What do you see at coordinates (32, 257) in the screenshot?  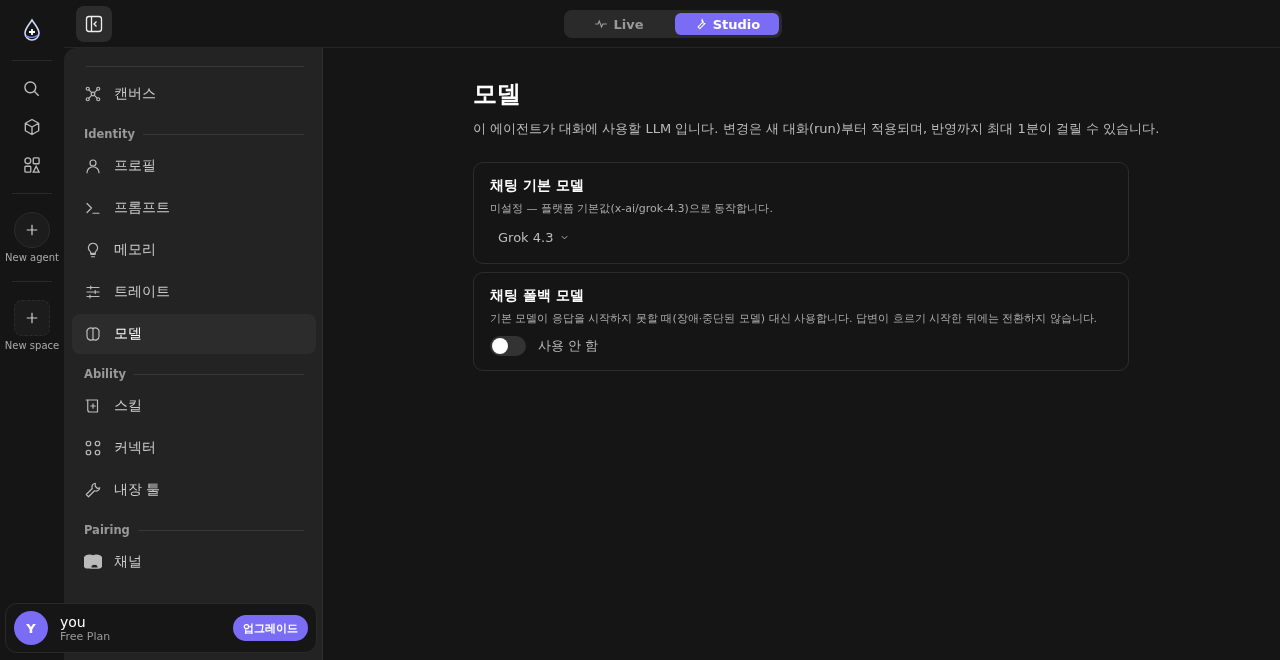 I see `rail-label: New agent` at bounding box center [32, 257].